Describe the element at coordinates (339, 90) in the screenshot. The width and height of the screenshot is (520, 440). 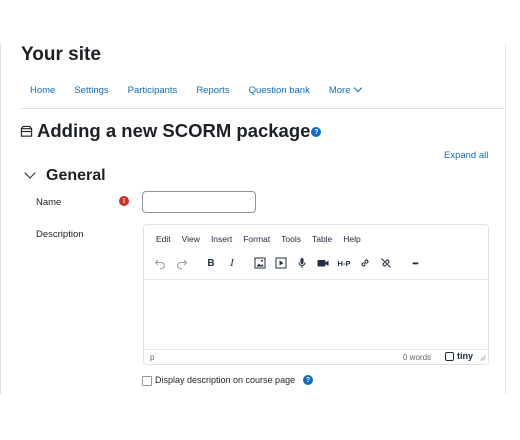
I see `nav-more-label: More` at that location.